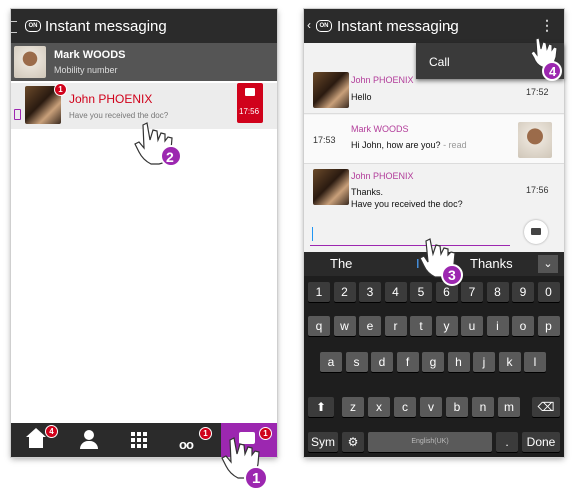 This screenshot has height=496, width=573. Describe the element at coordinates (170, 157) in the screenshot. I see `step-2-label: 2` at that location.